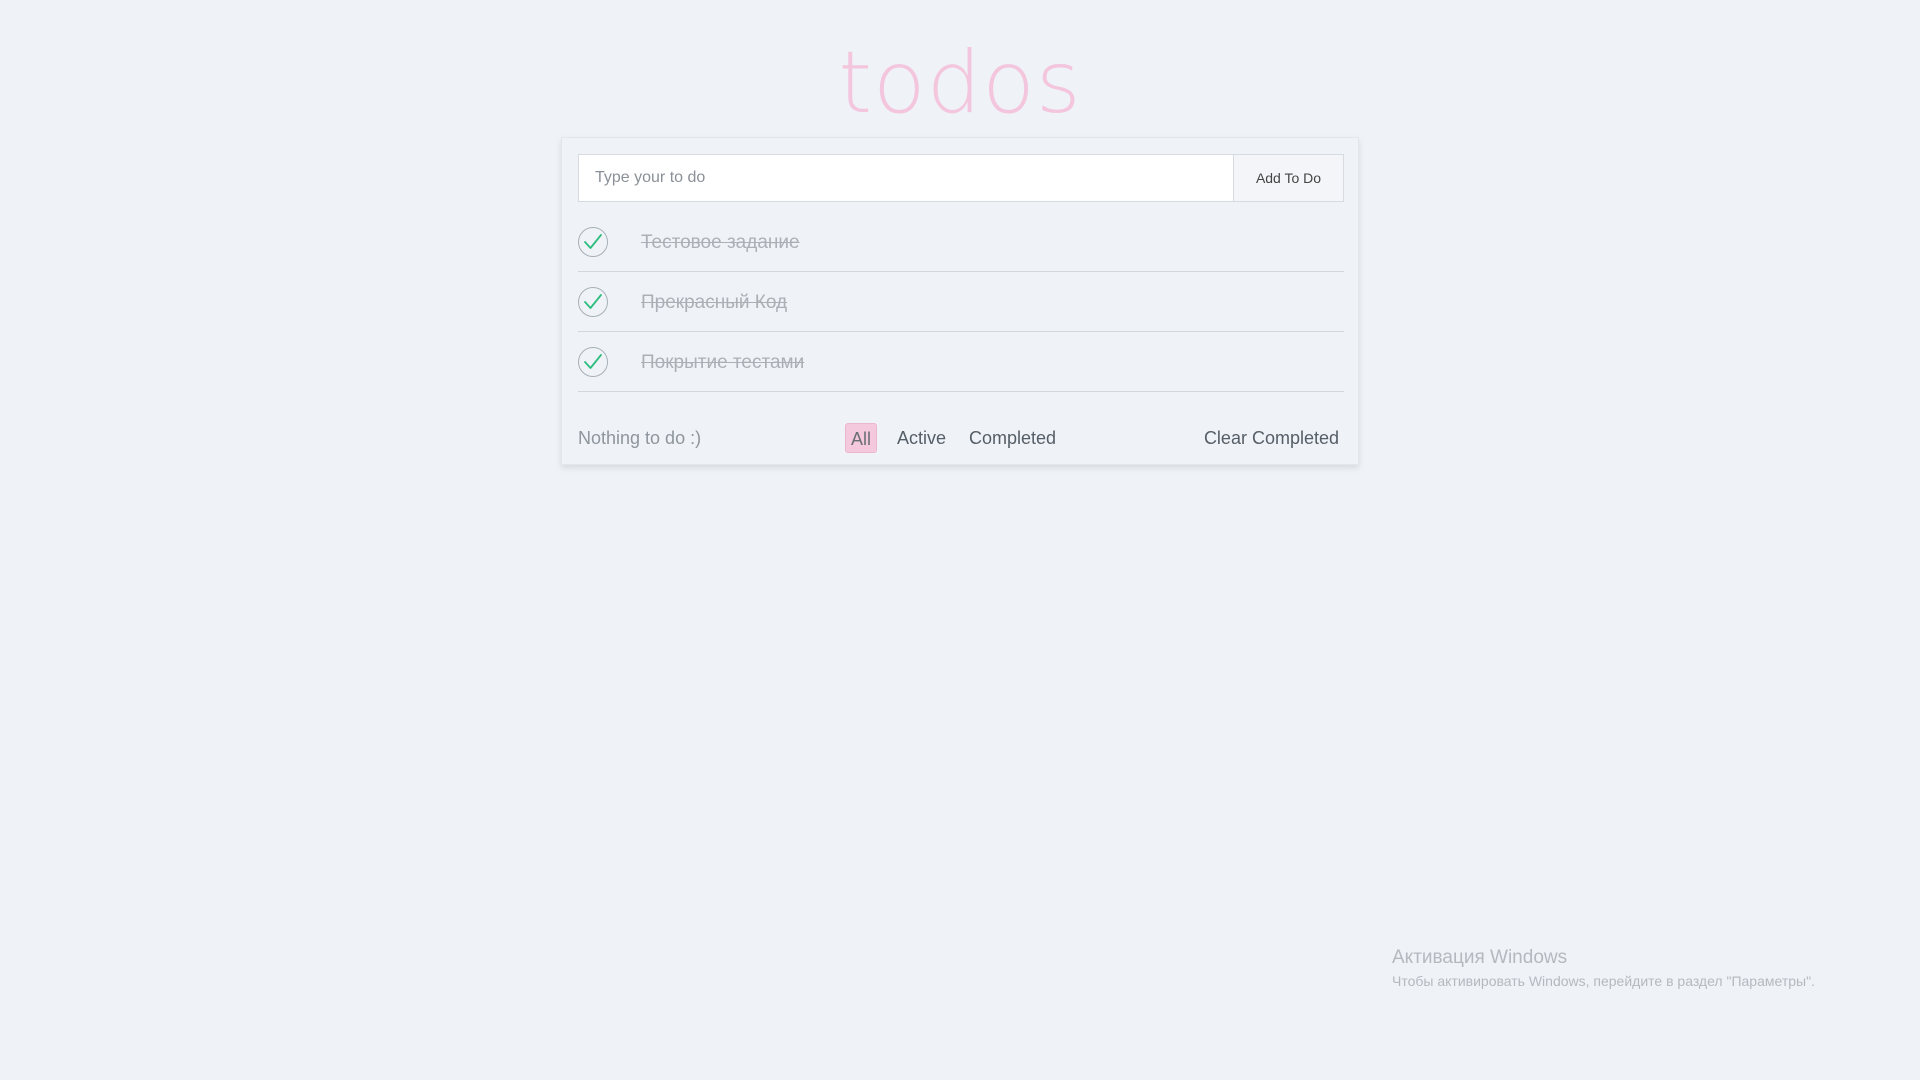  Describe the element at coordinates (961, 242) in the screenshot. I see `todo-item: Тестовое задание` at that location.